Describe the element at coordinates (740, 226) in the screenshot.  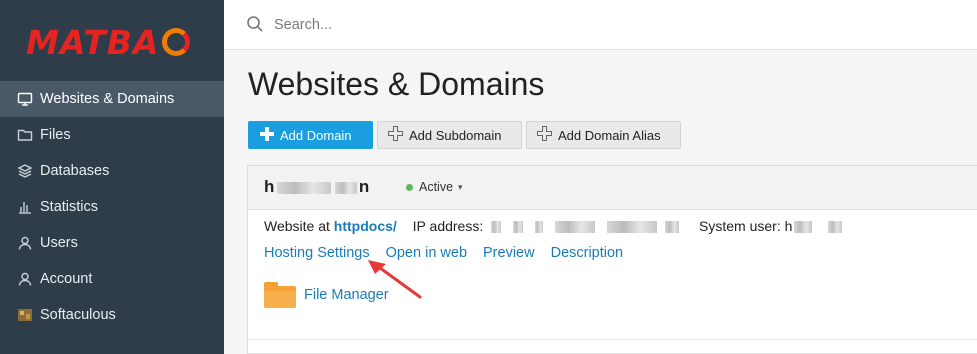
I see `system-user-label: System user:` at that location.